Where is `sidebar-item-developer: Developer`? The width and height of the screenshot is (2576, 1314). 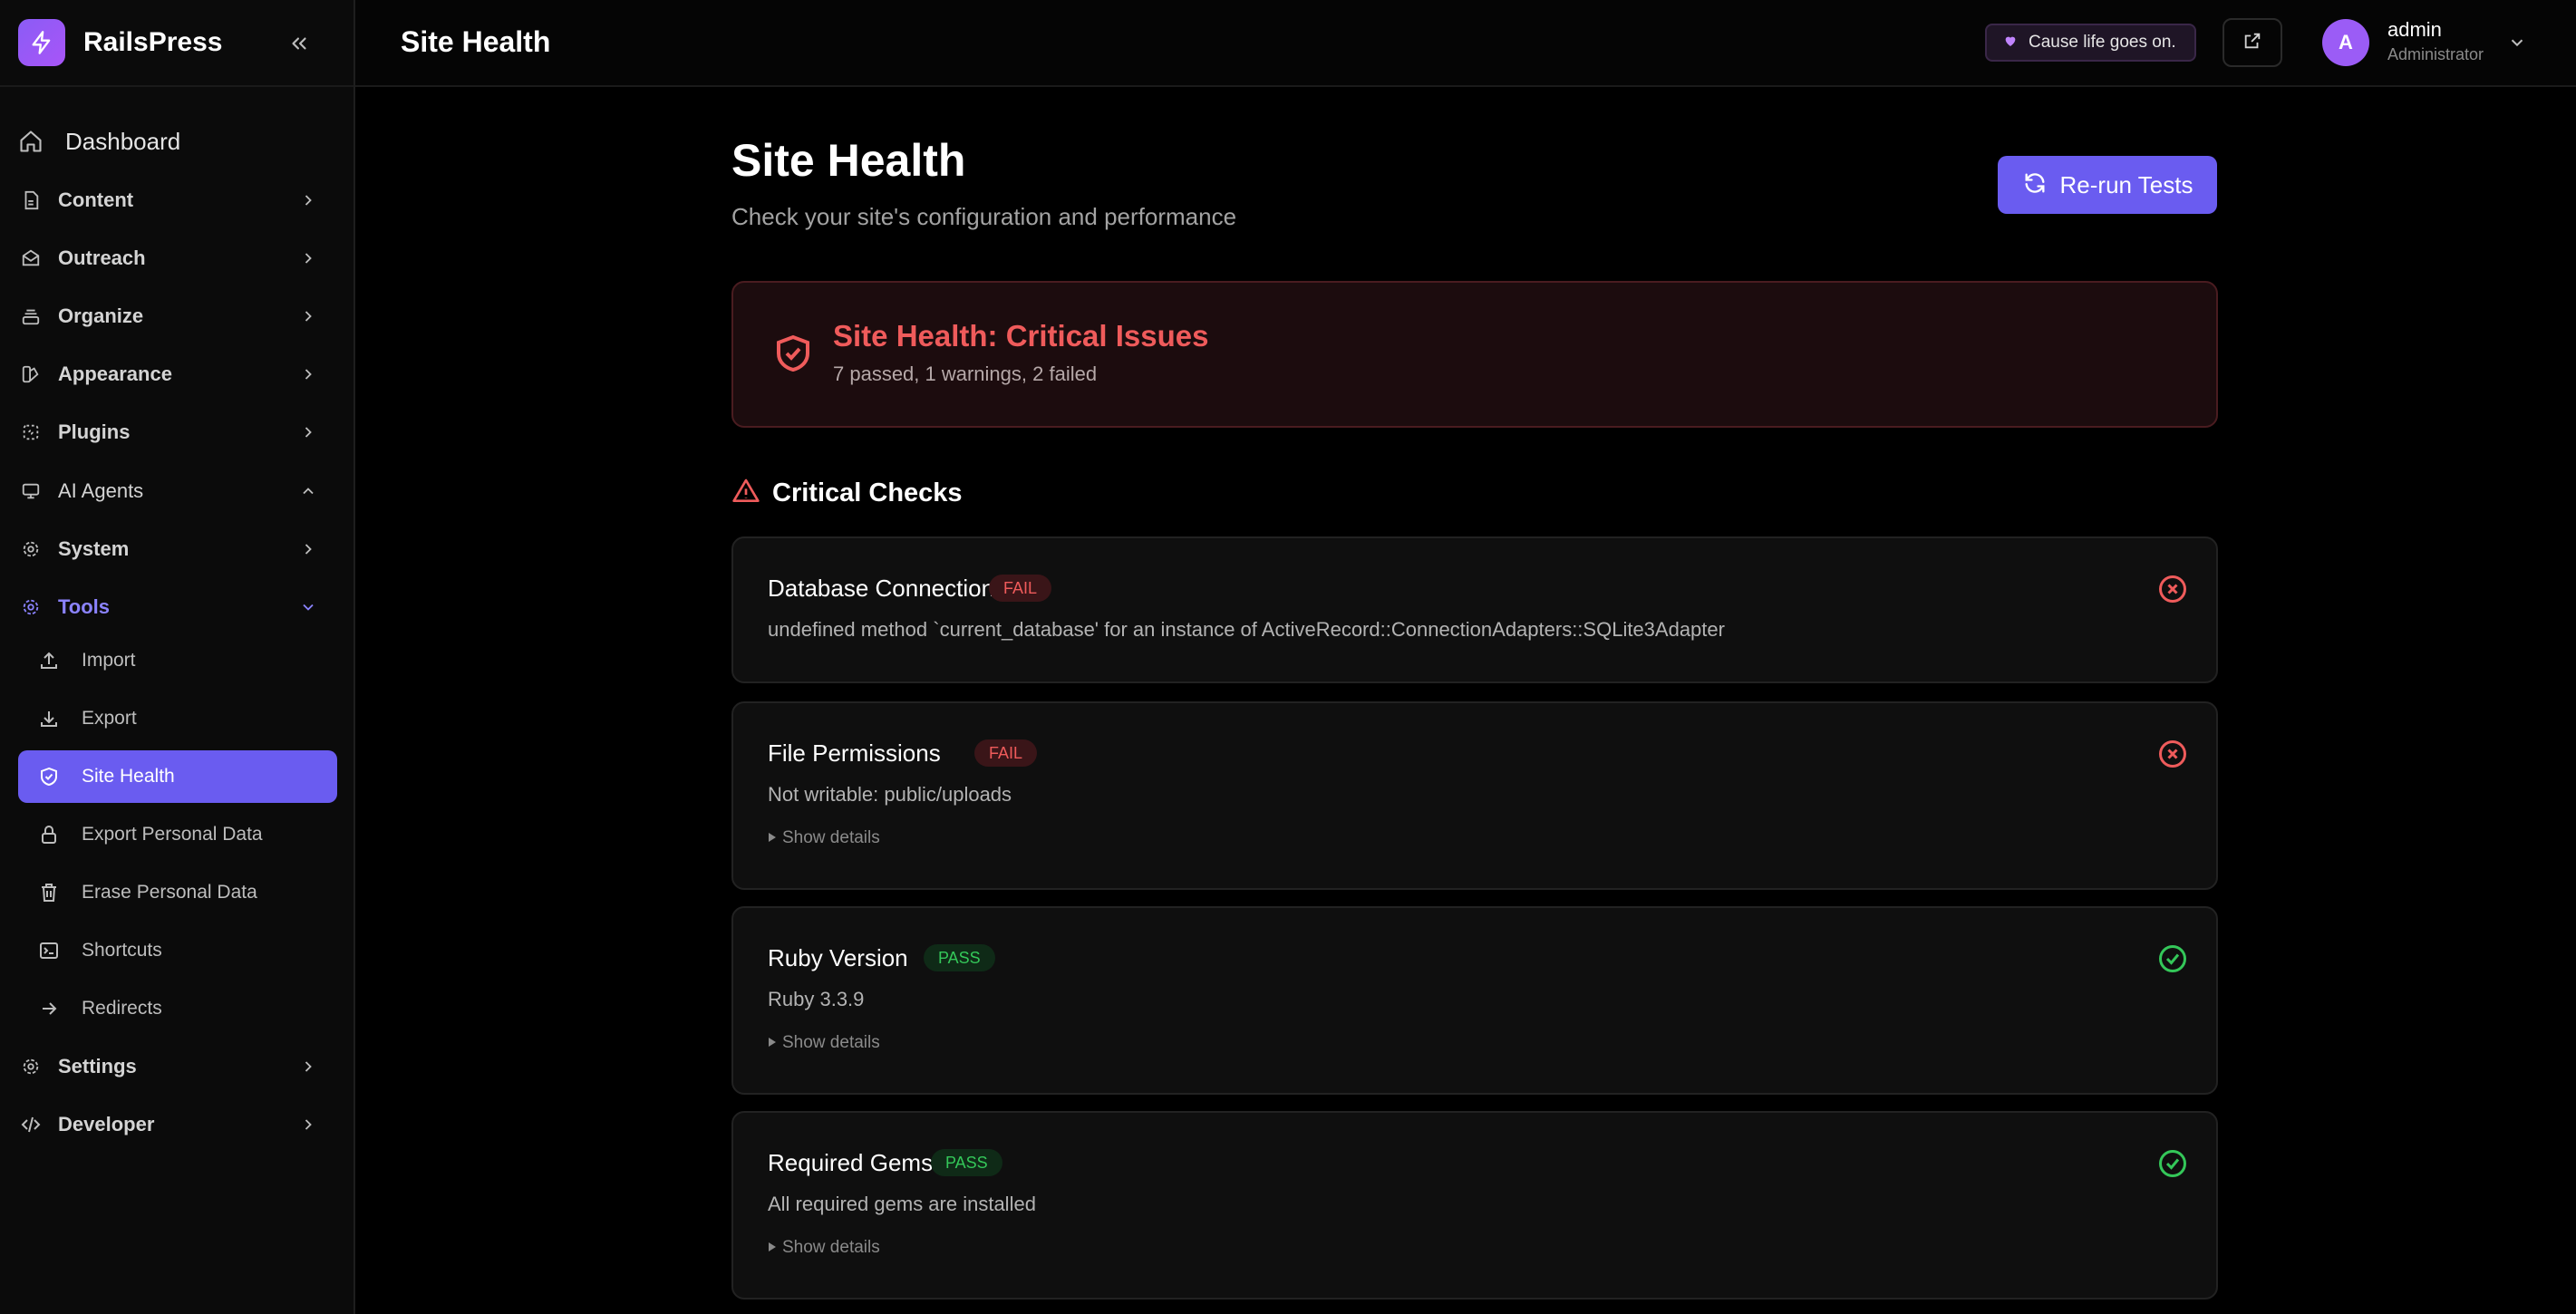
sidebar-item-developer: Developer is located at coordinates (176, 1124).